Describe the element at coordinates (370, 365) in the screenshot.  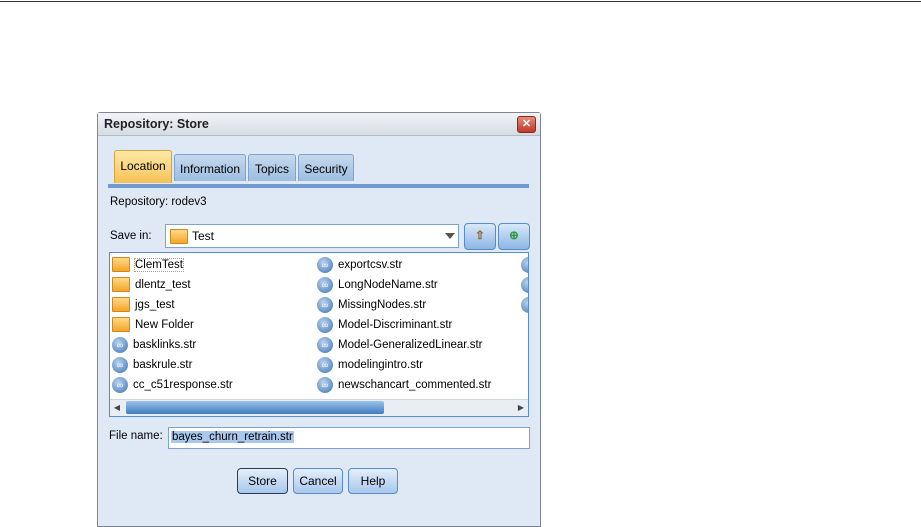
I see `list-item: ∞ modelingintro.str` at that location.